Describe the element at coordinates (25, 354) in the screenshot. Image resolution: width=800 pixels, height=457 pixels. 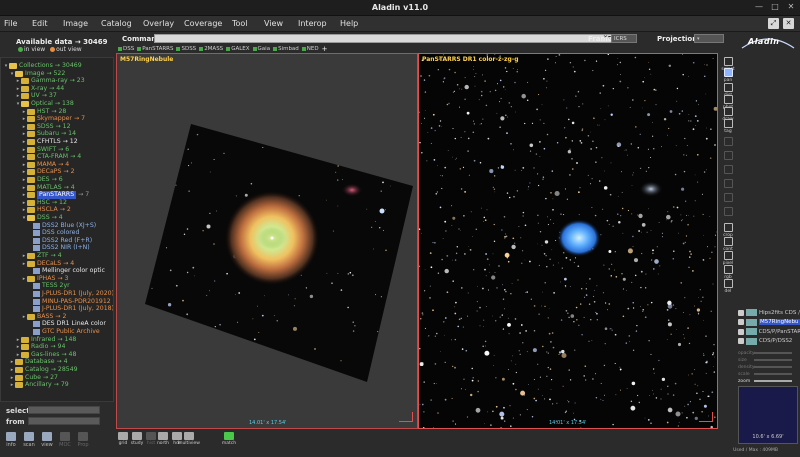
I see `folder-icon` at that location.